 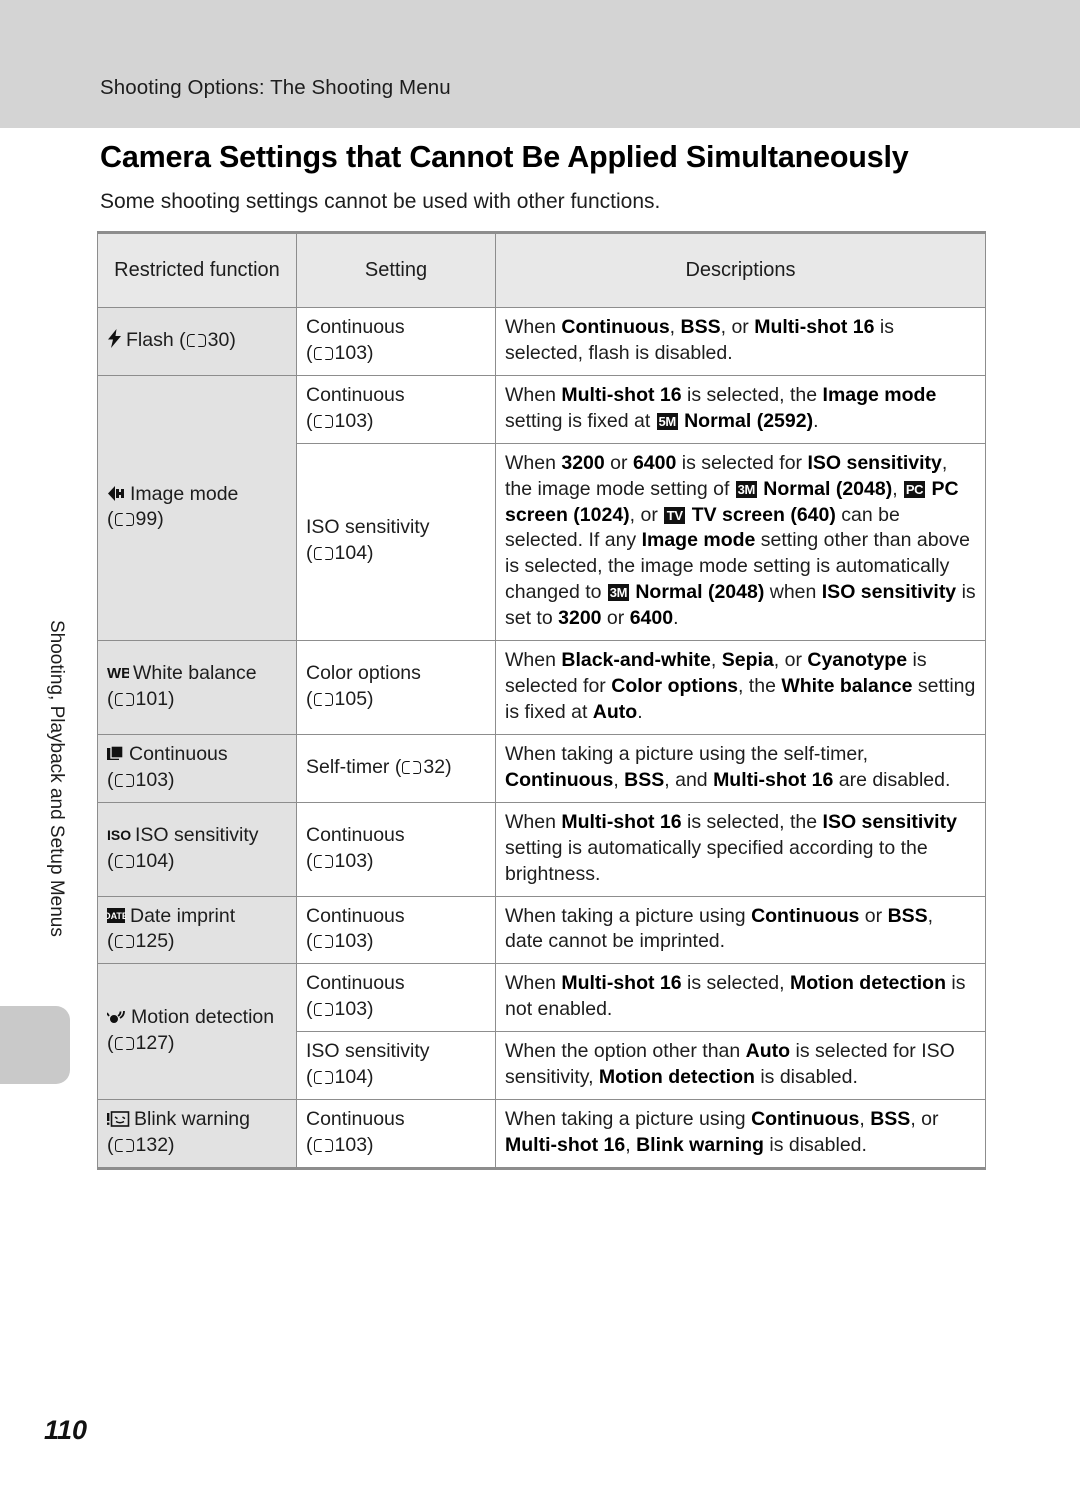 I want to click on motion-detection-icon, so click(x=117, y=1016).